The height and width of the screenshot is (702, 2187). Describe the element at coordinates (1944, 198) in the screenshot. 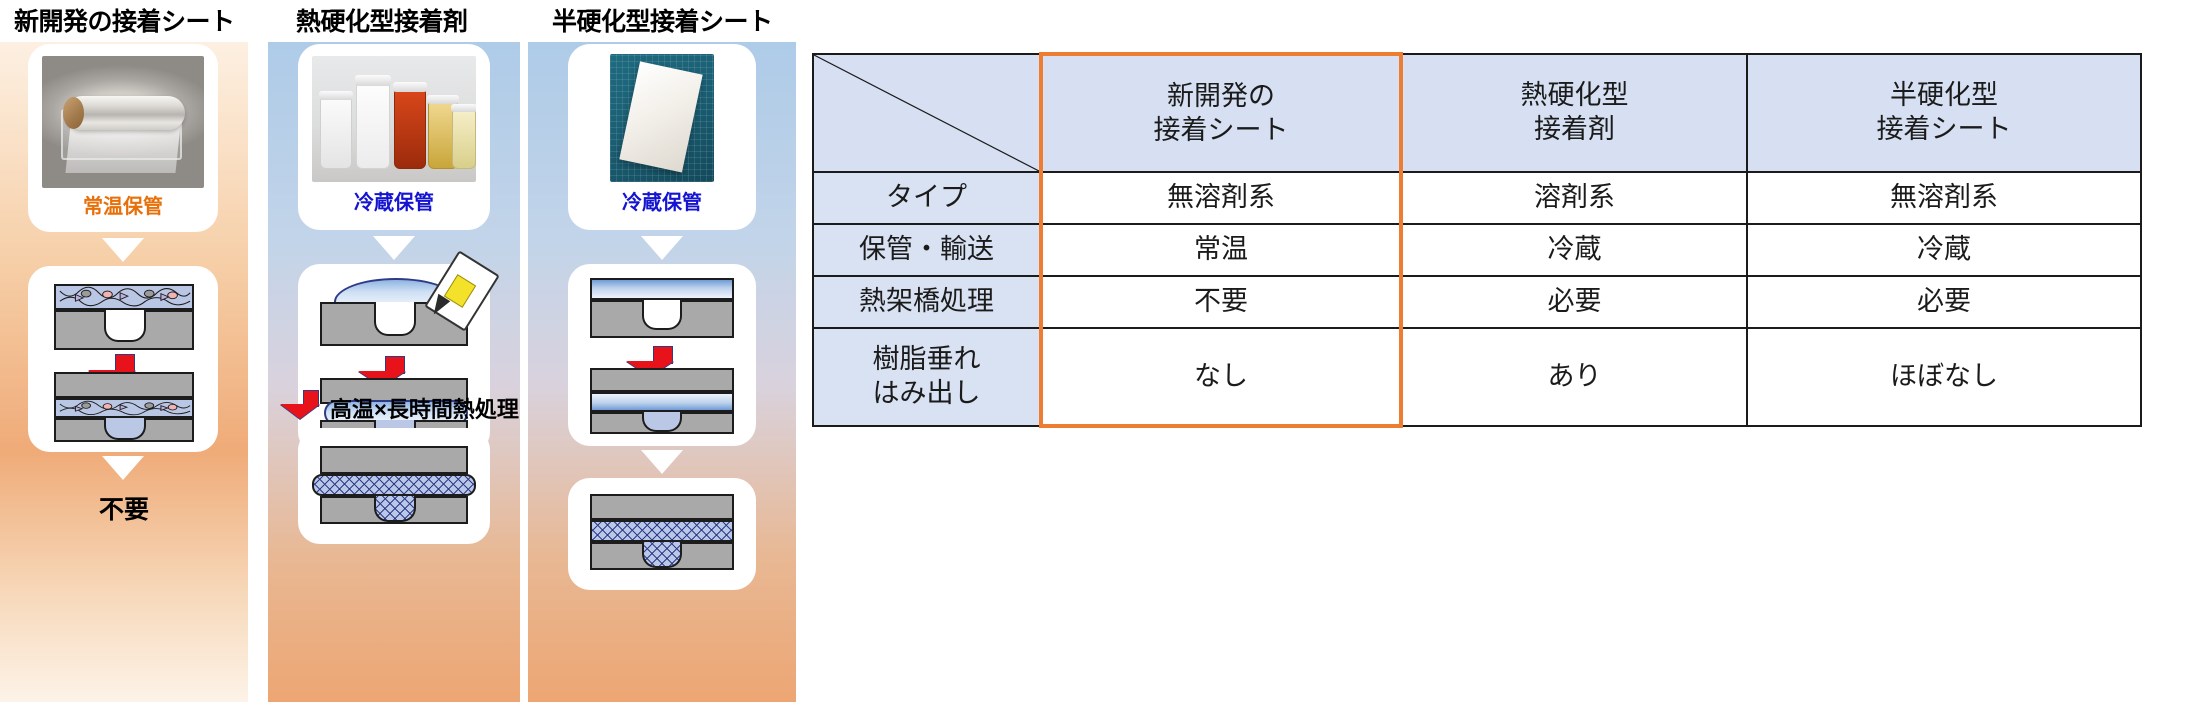

I see `cell-type-semicured: 無溶剤系` at that location.